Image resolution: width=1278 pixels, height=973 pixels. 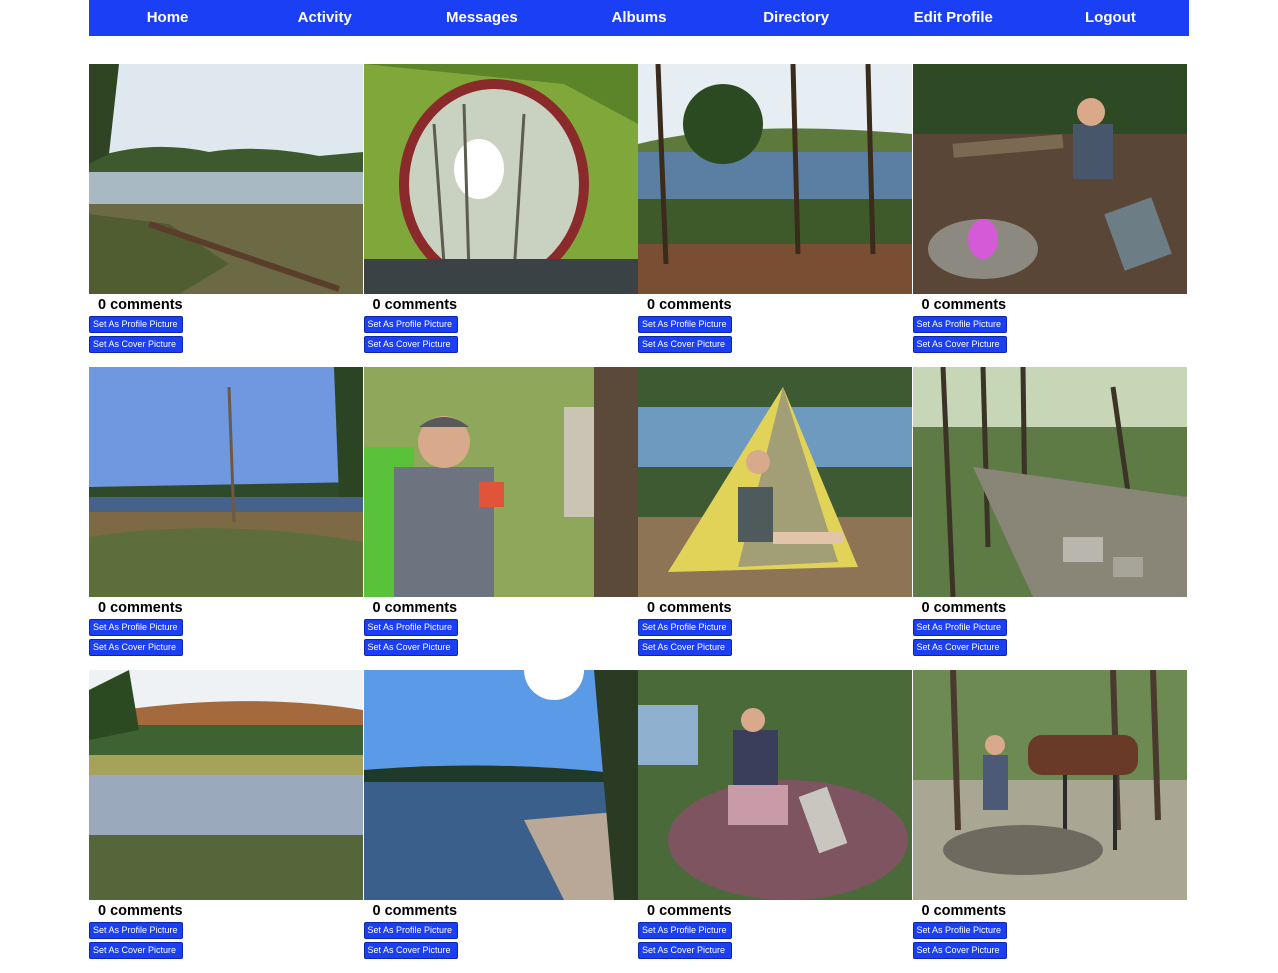 I want to click on photo-wetland-pond, so click(x=226, y=785).